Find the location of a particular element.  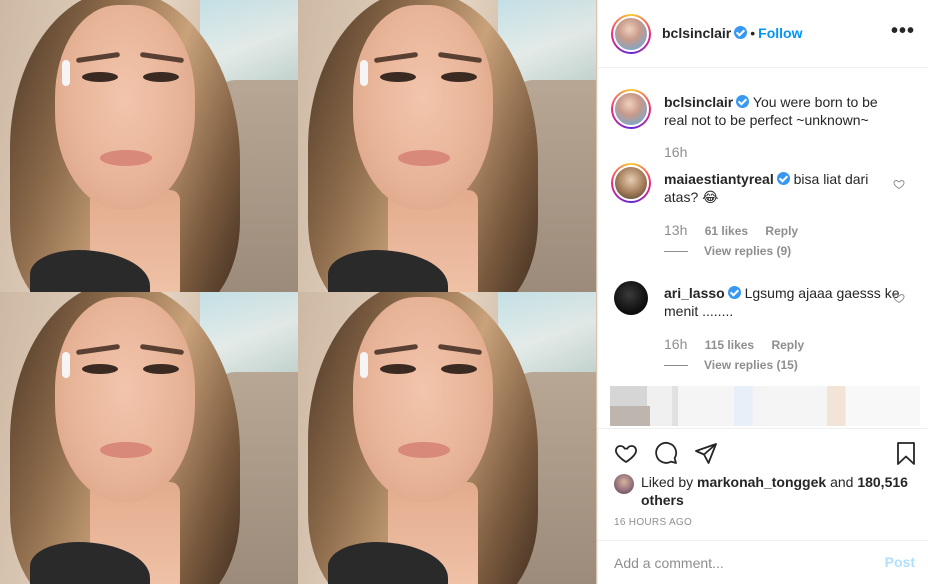

view-replies-button: View replies (9) is located at coordinates (727, 251).